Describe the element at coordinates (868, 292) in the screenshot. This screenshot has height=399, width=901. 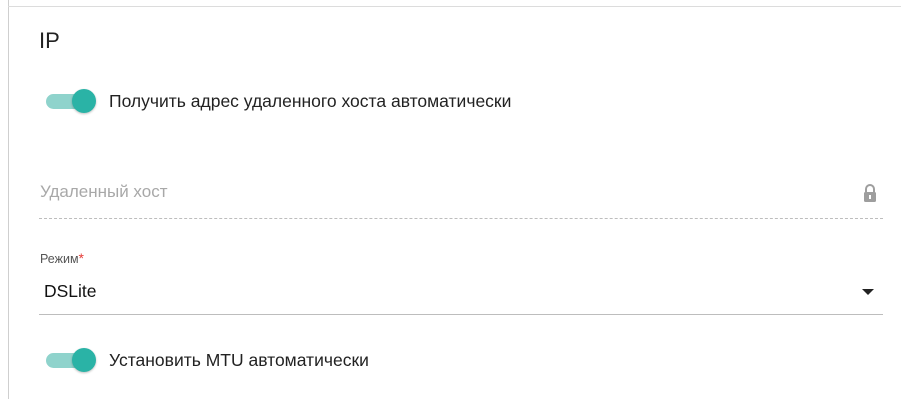
I see `caret-down-icon` at that location.